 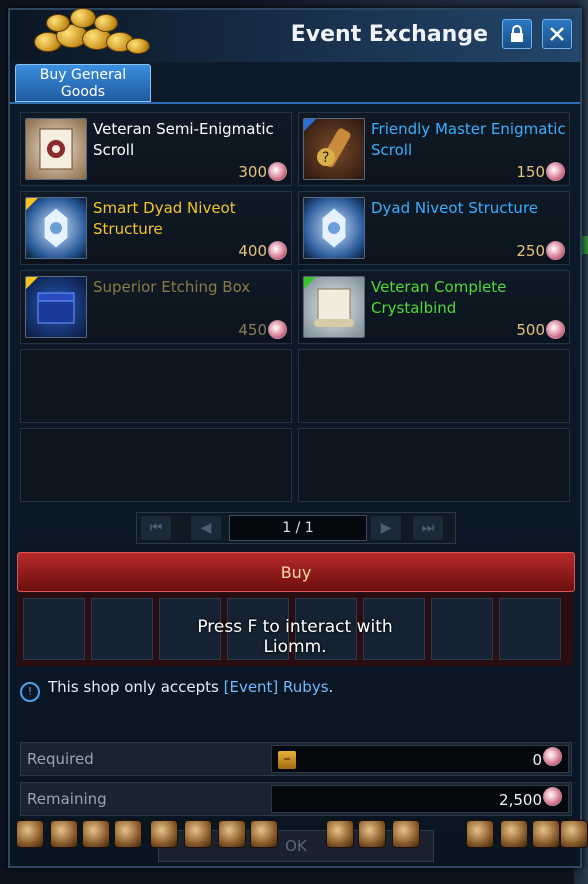 What do you see at coordinates (156, 307) in the screenshot?
I see `item-slot: Superior Etching Box 450` at bounding box center [156, 307].